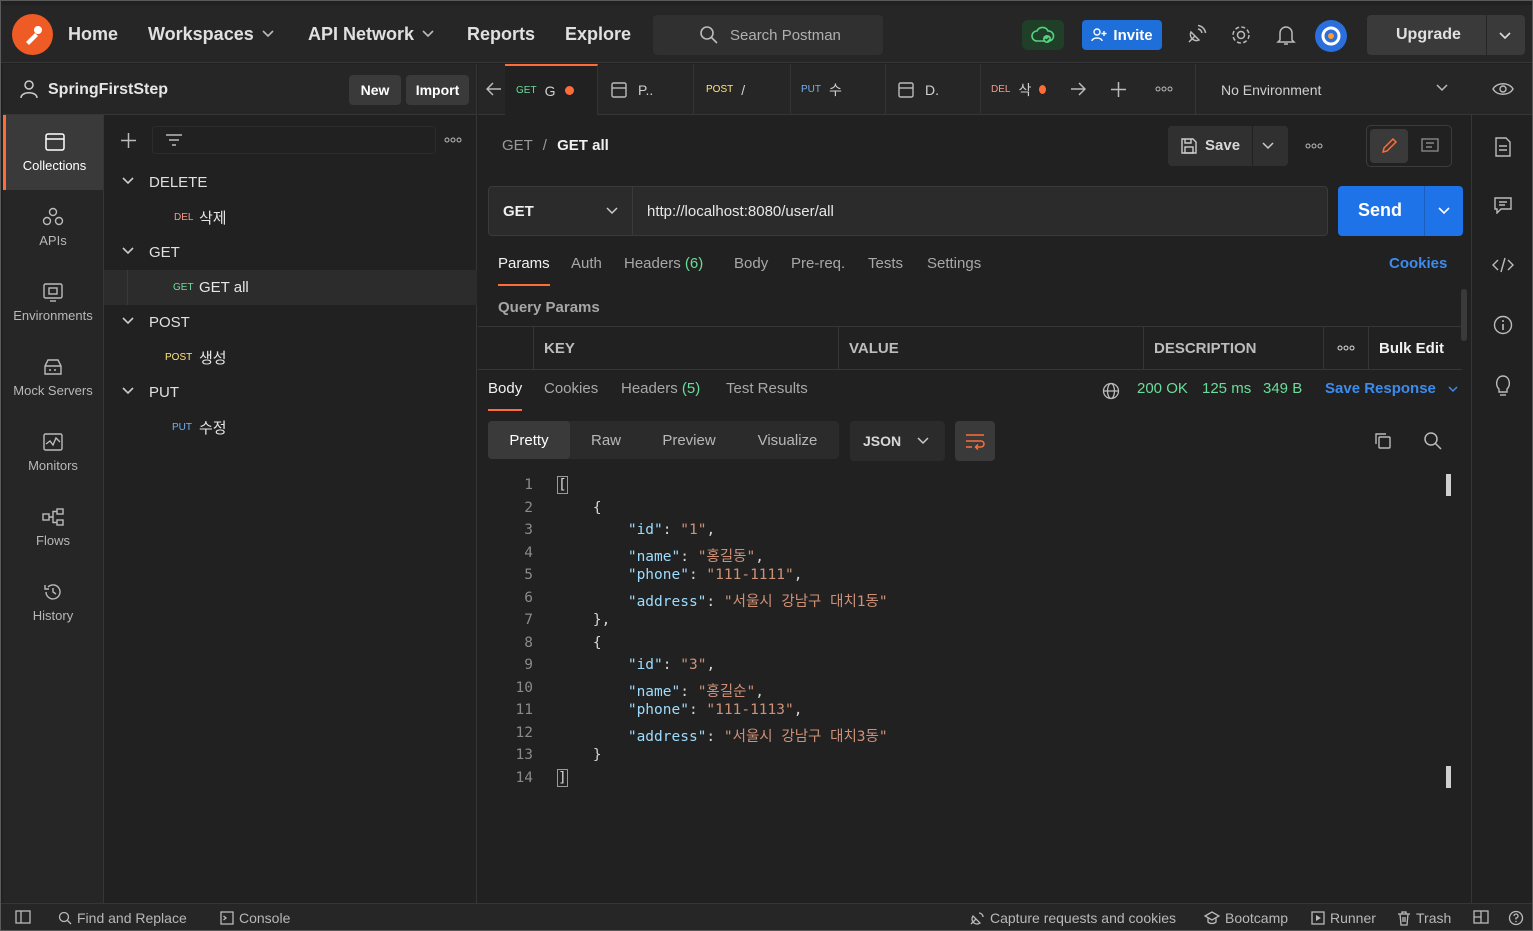 This screenshot has width=1533, height=931. What do you see at coordinates (583, 145) in the screenshot?
I see `request-name: GET all` at bounding box center [583, 145].